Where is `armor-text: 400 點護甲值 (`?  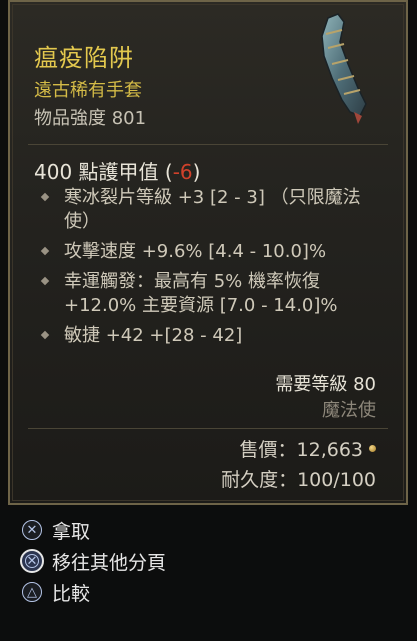 armor-text: 400 點護甲值 ( is located at coordinates (103, 172).